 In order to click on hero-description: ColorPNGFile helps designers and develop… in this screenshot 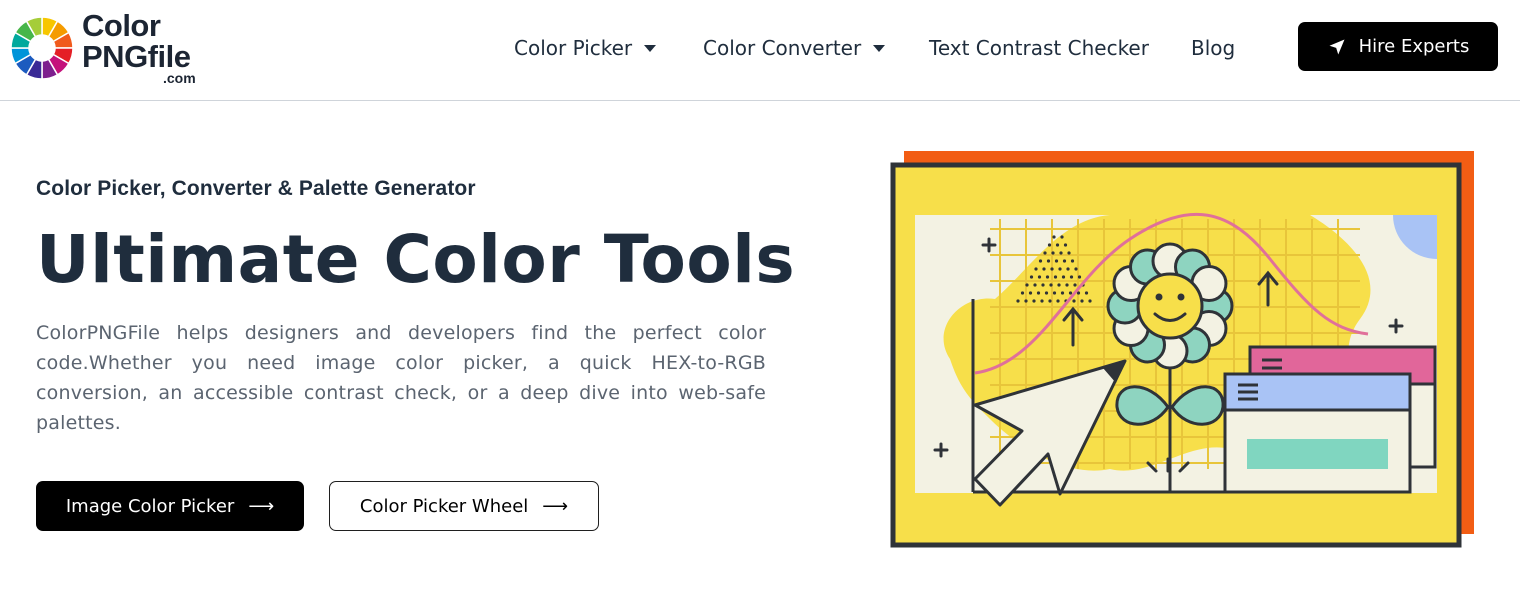, I will do `click(401, 378)`.